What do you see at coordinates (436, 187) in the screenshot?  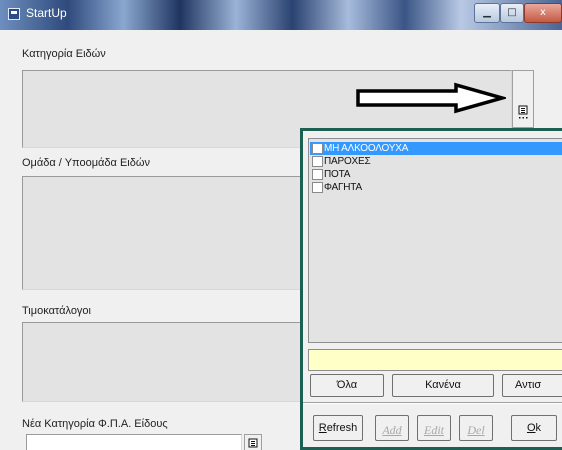 I see `list-item: ΦΑΓΗΤΑ` at bounding box center [436, 187].